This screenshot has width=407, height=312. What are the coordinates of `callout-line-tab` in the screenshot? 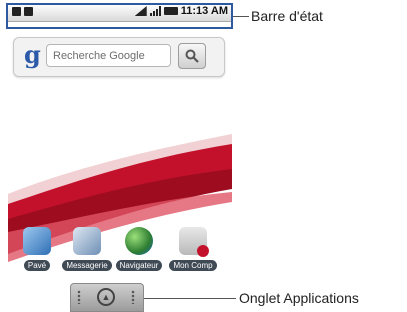 It's located at (190, 298).